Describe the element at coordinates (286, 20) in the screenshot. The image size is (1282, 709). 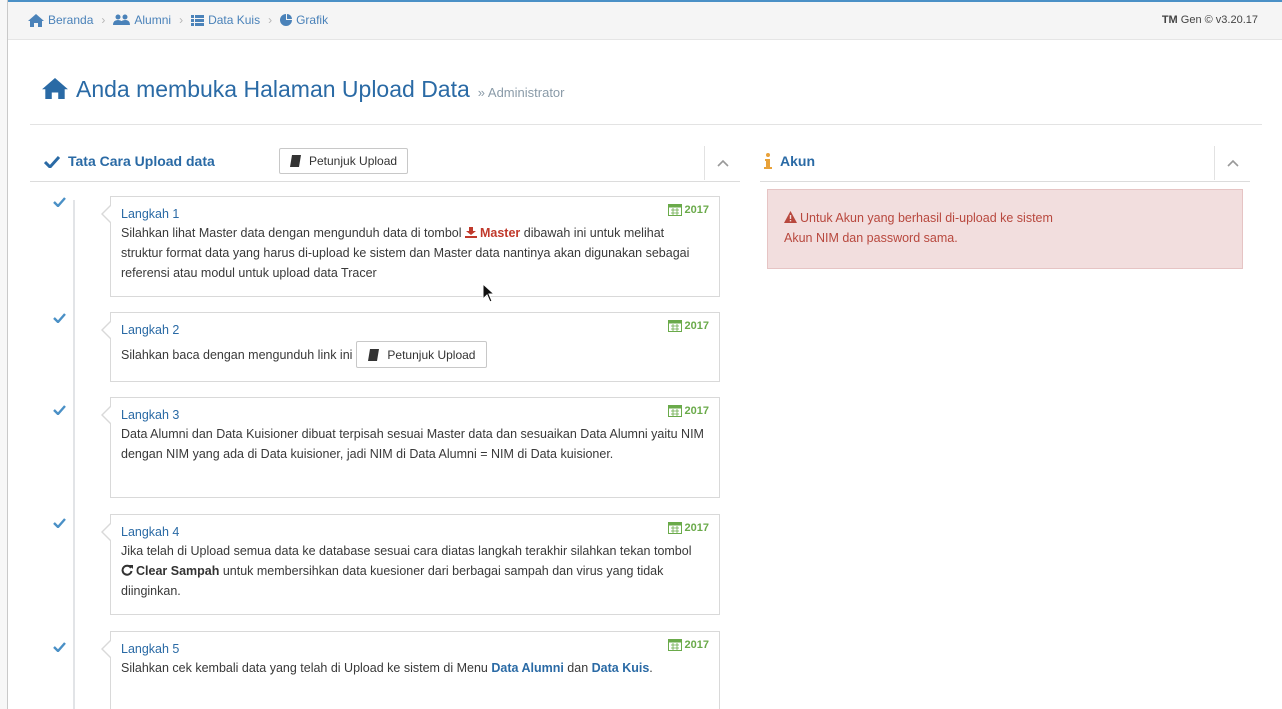
I see `pie-chart-icon` at that location.